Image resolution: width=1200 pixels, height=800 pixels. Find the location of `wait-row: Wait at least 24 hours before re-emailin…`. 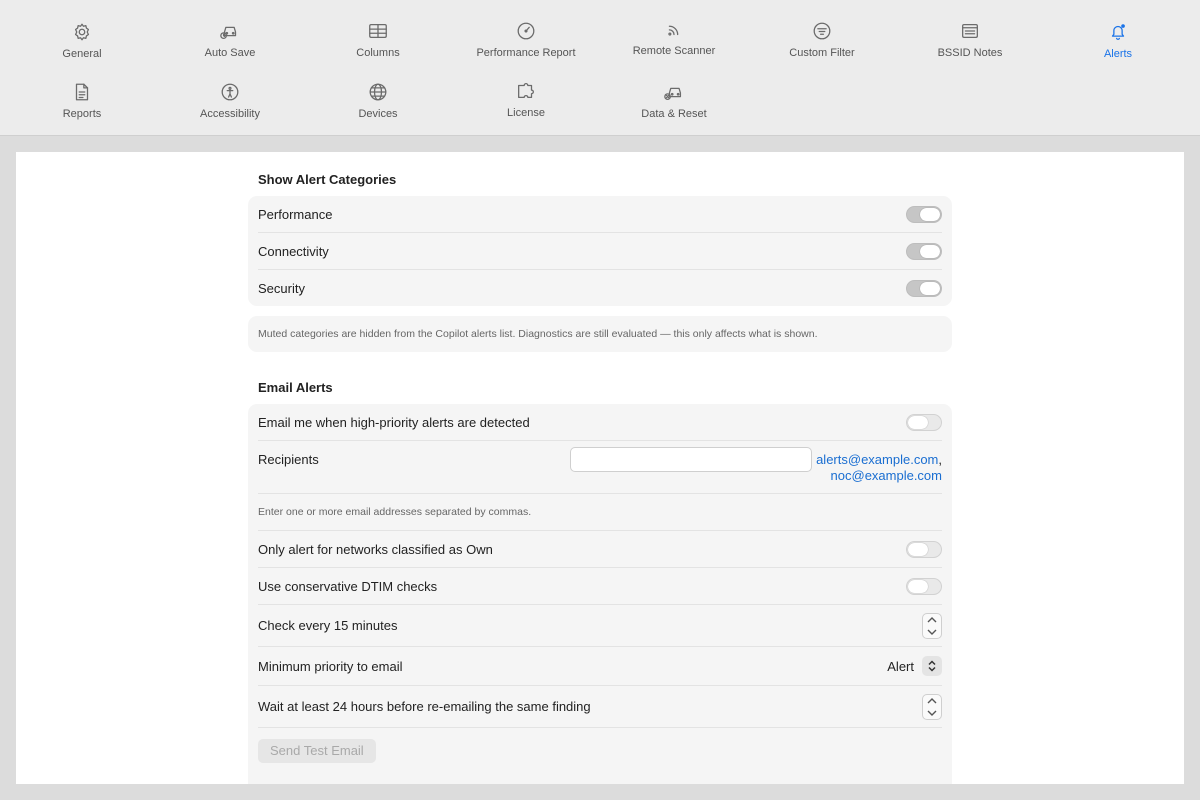

wait-row: Wait at least 24 hours before re-emailin… is located at coordinates (600, 707).